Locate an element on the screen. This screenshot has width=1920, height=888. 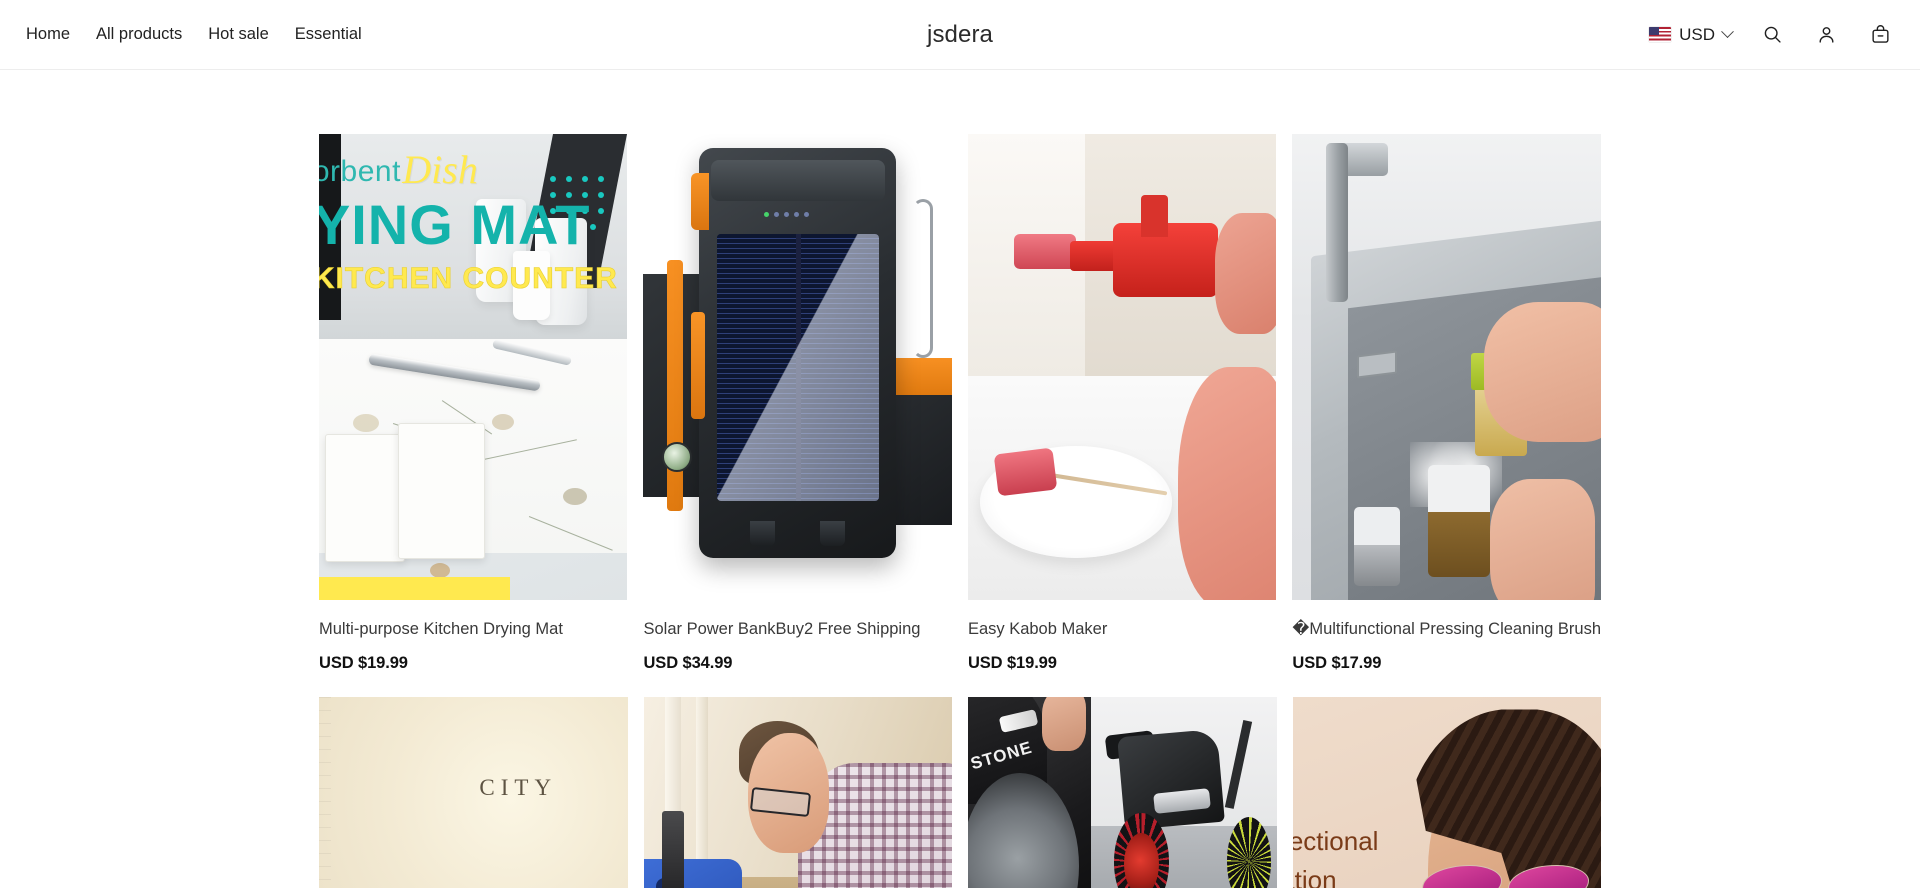
product-image: rectional ation nnology is located at coordinates (1446, 792).